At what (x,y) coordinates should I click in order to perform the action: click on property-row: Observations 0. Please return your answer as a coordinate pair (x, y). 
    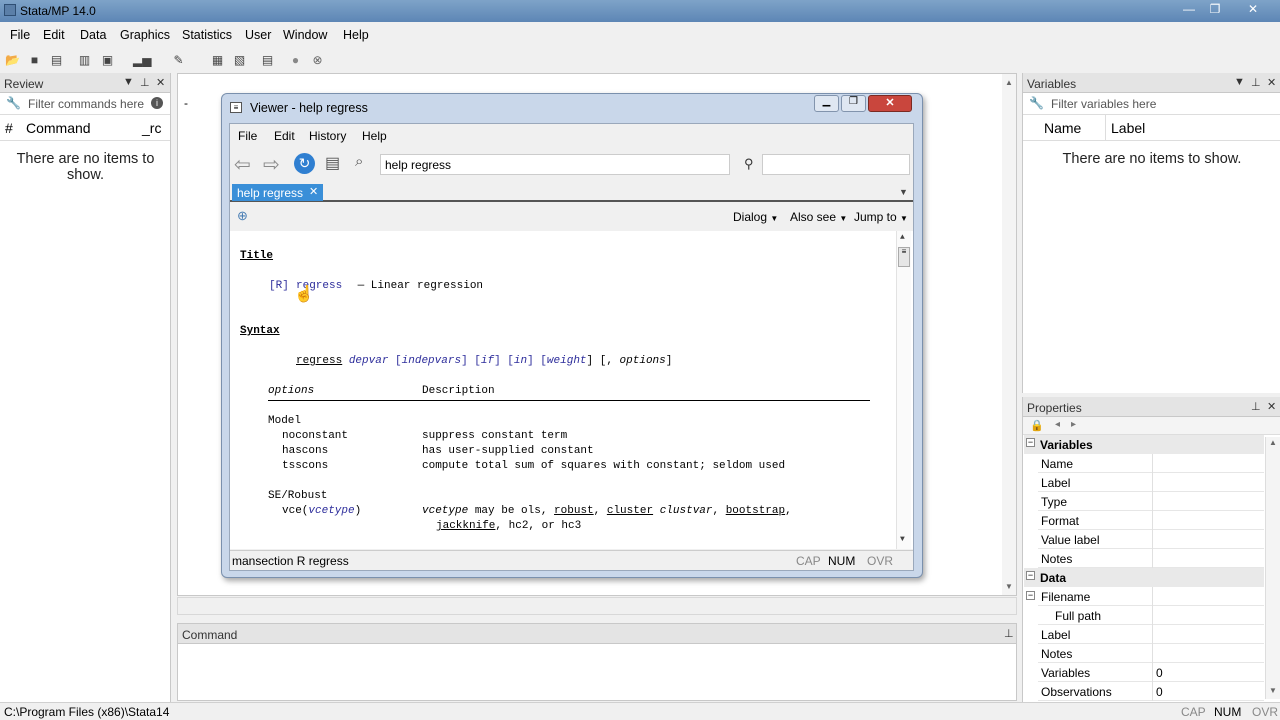
    Looking at the image, I should click on (1151, 691).